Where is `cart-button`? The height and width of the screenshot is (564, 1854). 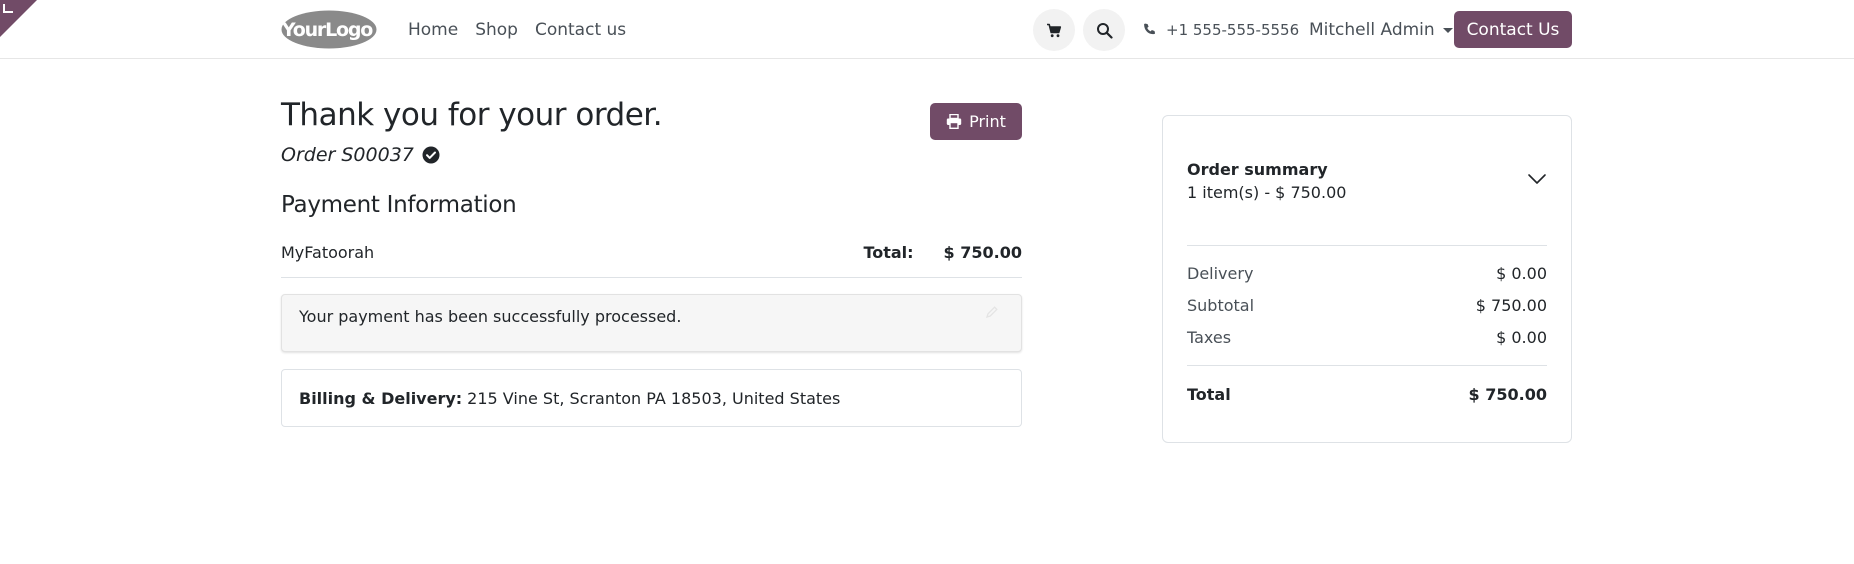
cart-button is located at coordinates (1054, 30).